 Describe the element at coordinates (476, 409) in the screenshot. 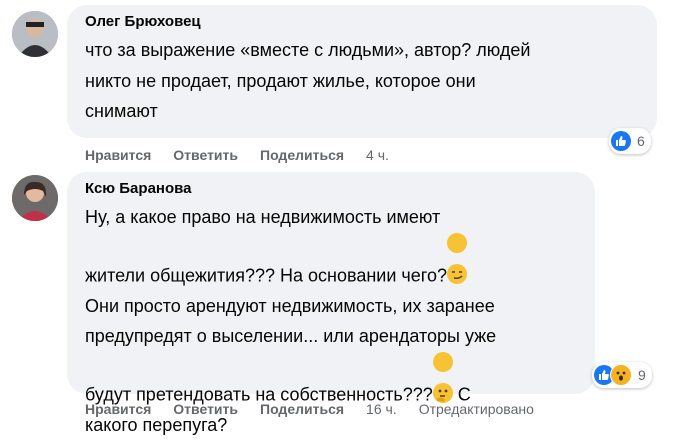

I see `edited-label: Отредактировано` at that location.